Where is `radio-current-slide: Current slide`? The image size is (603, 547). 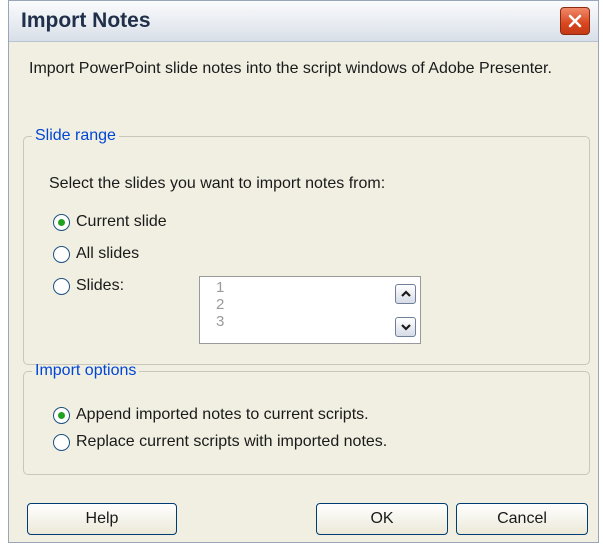 radio-current-slide: Current slide is located at coordinates (110, 222).